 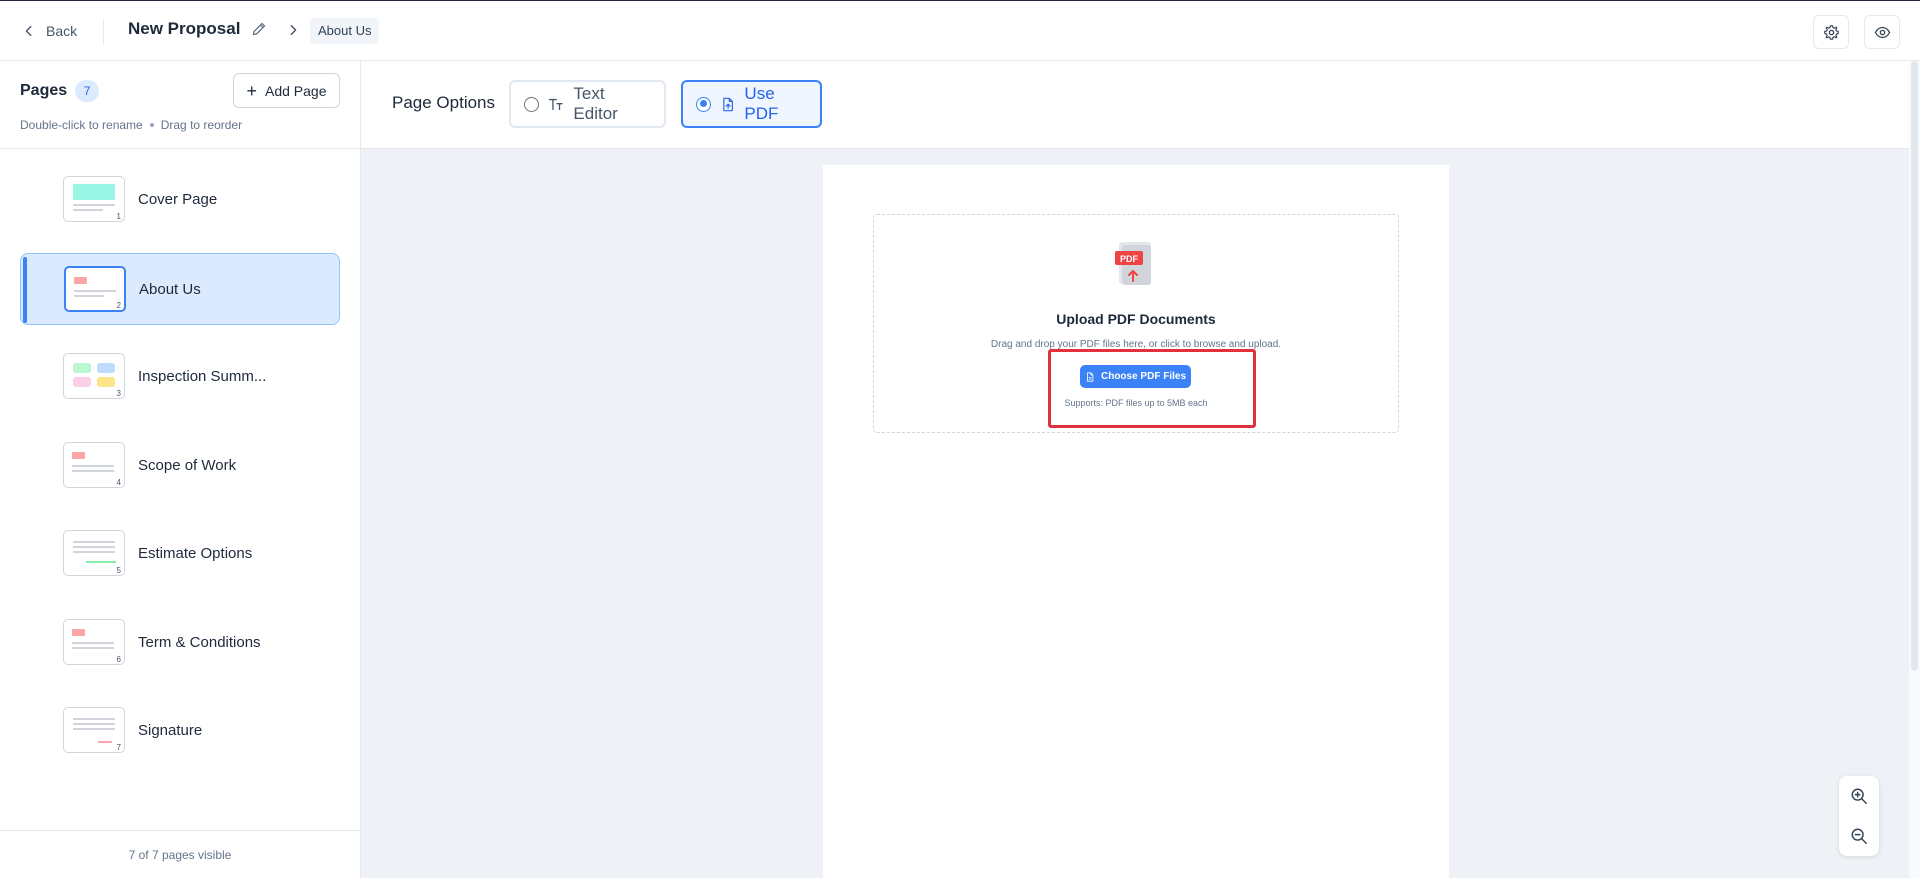 What do you see at coordinates (103, 32) in the screenshot?
I see `header-divider` at bounding box center [103, 32].